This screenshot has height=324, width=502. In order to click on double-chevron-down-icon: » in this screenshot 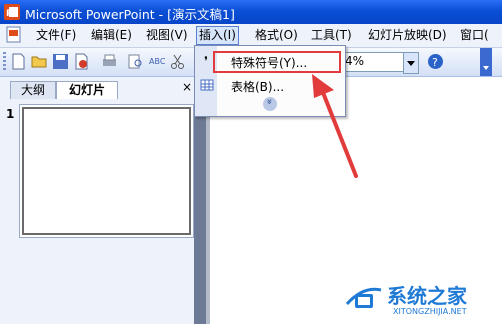, I will do `click(269, 101)`.